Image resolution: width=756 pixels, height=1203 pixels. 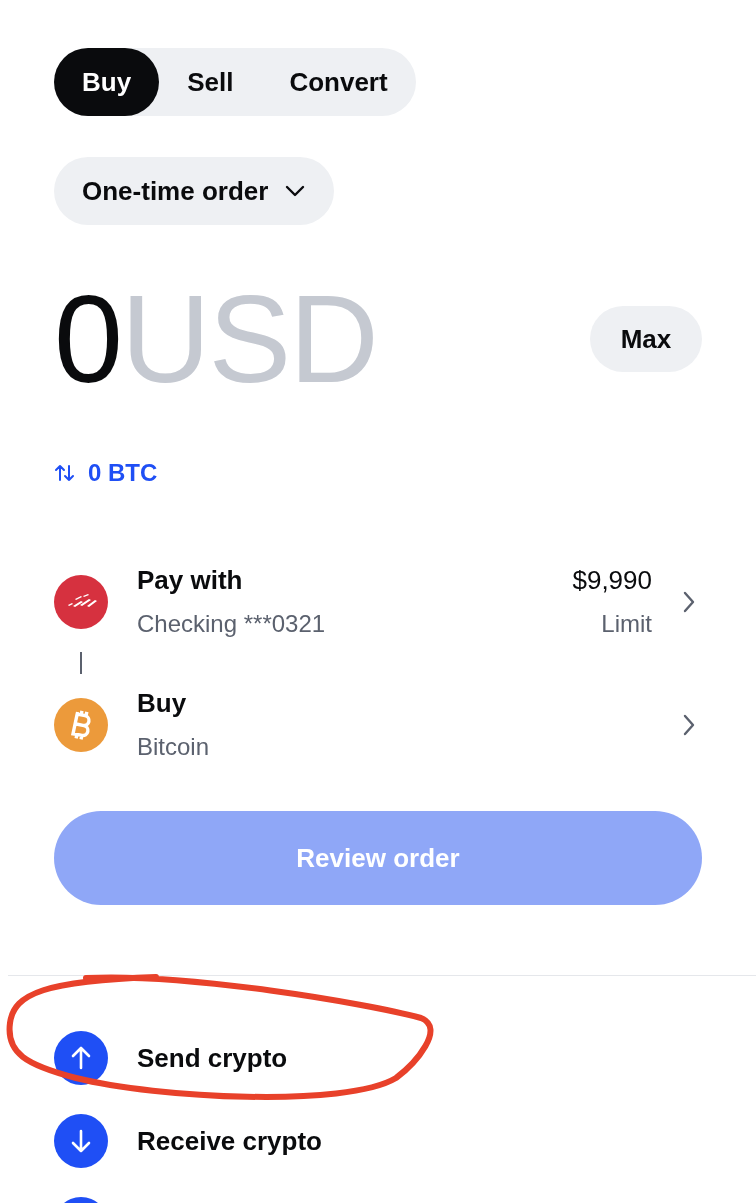 I want to click on limit-label: Limit, so click(x=626, y=624).